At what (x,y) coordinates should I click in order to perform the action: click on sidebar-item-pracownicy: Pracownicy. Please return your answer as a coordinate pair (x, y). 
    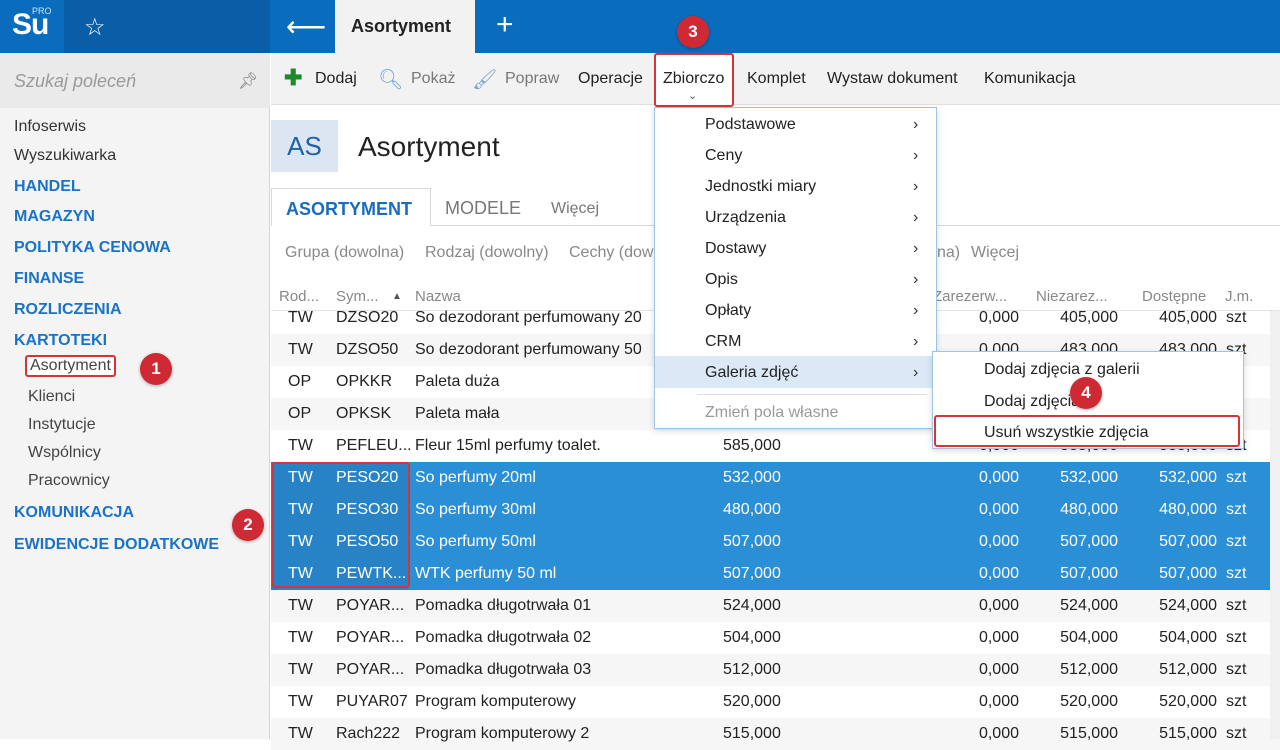
    Looking at the image, I should click on (69, 481).